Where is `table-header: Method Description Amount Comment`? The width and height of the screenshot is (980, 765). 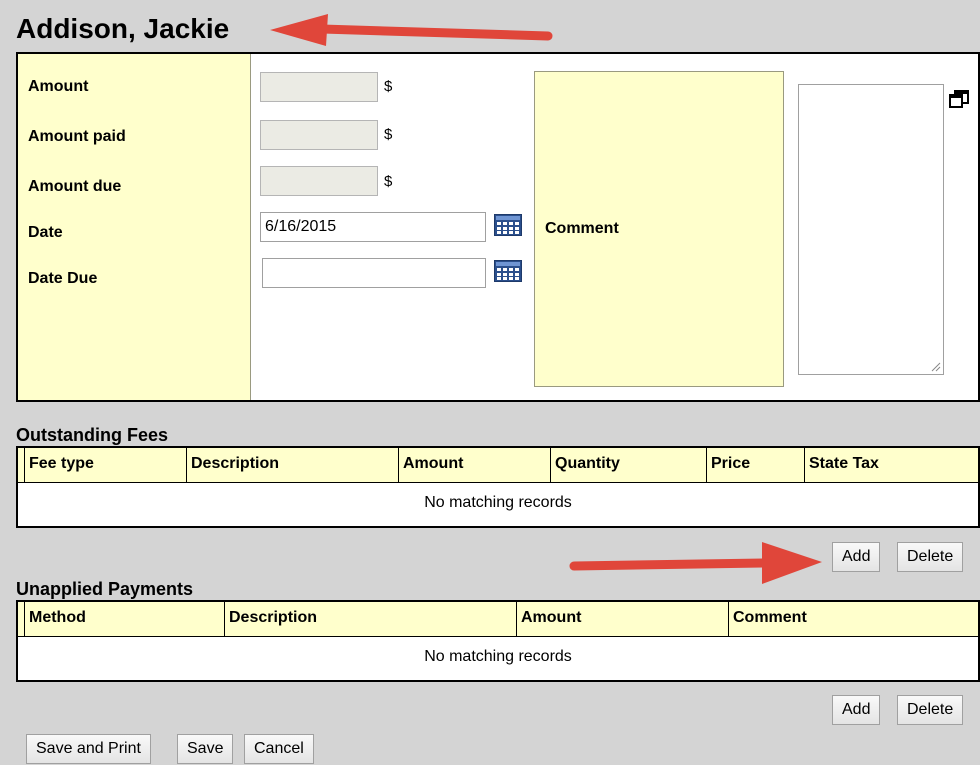 table-header: Method Description Amount Comment is located at coordinates (498, 619).